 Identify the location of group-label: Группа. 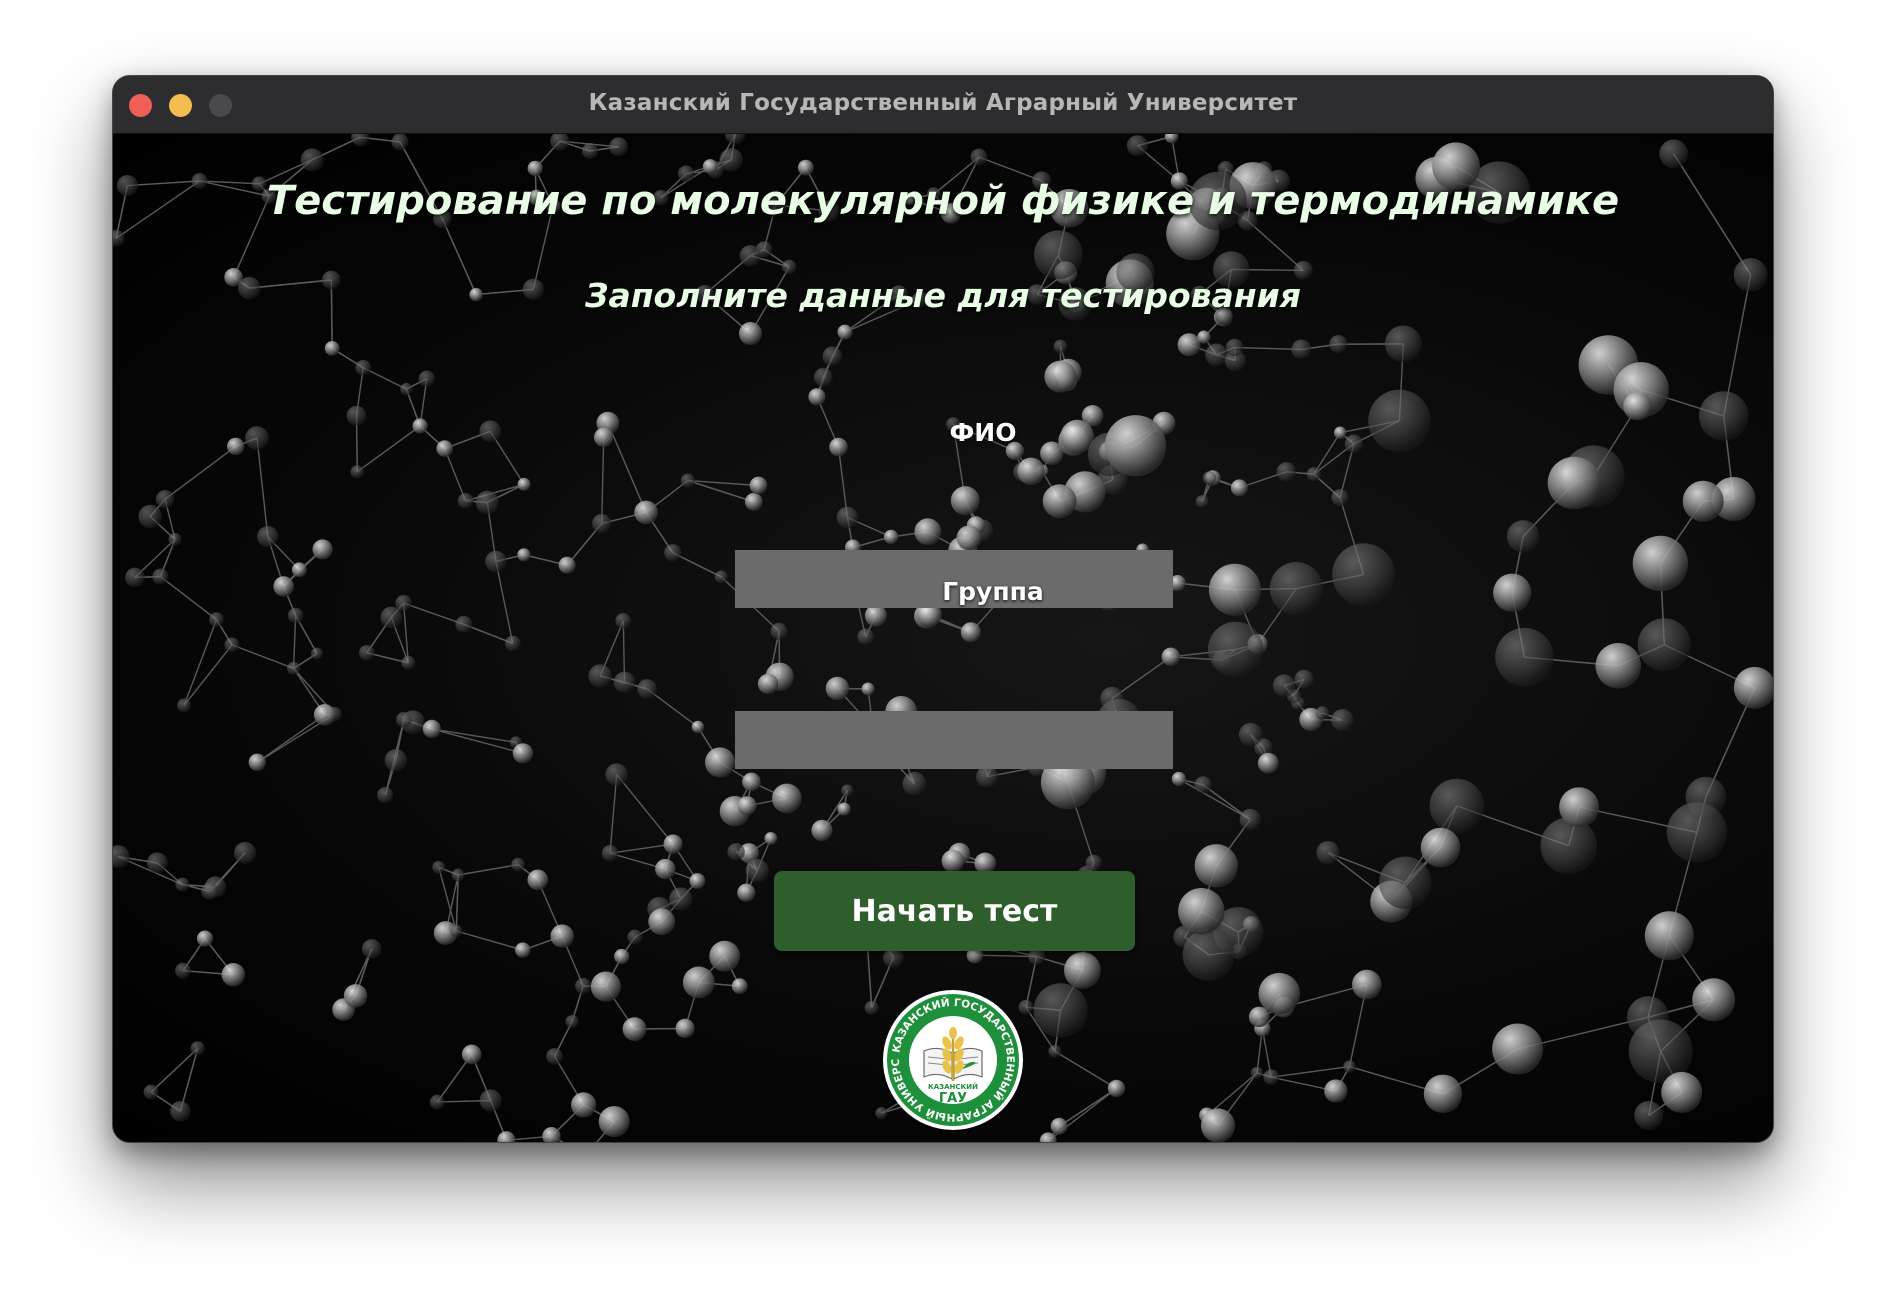
(993, 591).